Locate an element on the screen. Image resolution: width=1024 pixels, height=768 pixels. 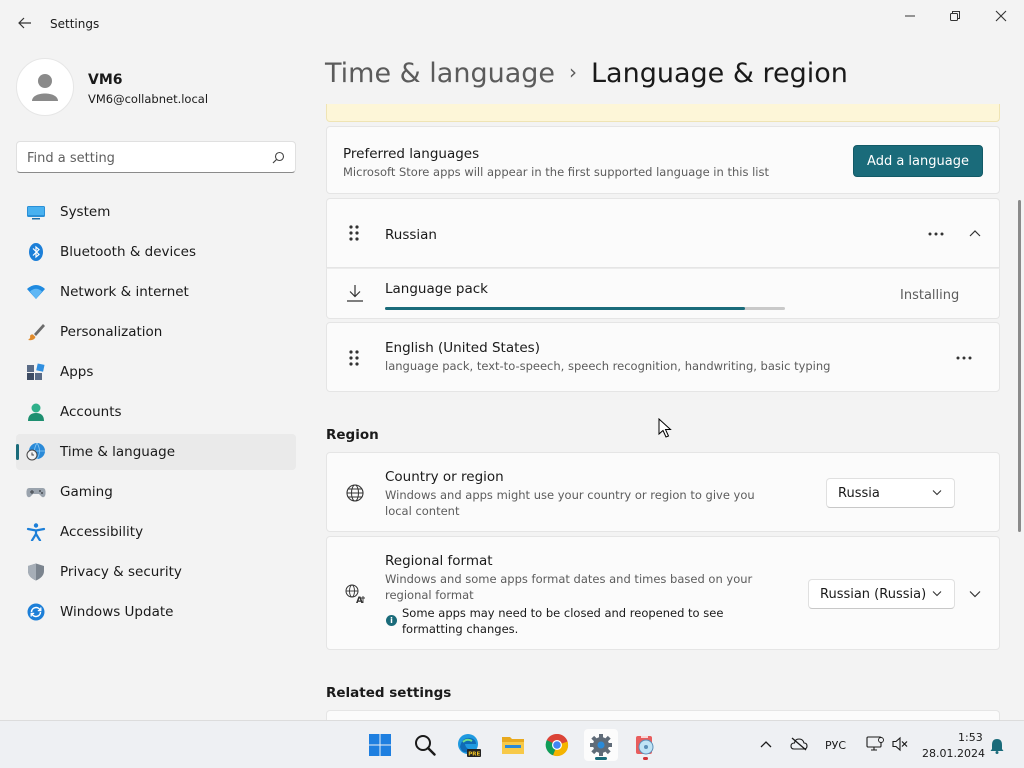
mouse-cursor-icon is located at coordinates (665, 428).